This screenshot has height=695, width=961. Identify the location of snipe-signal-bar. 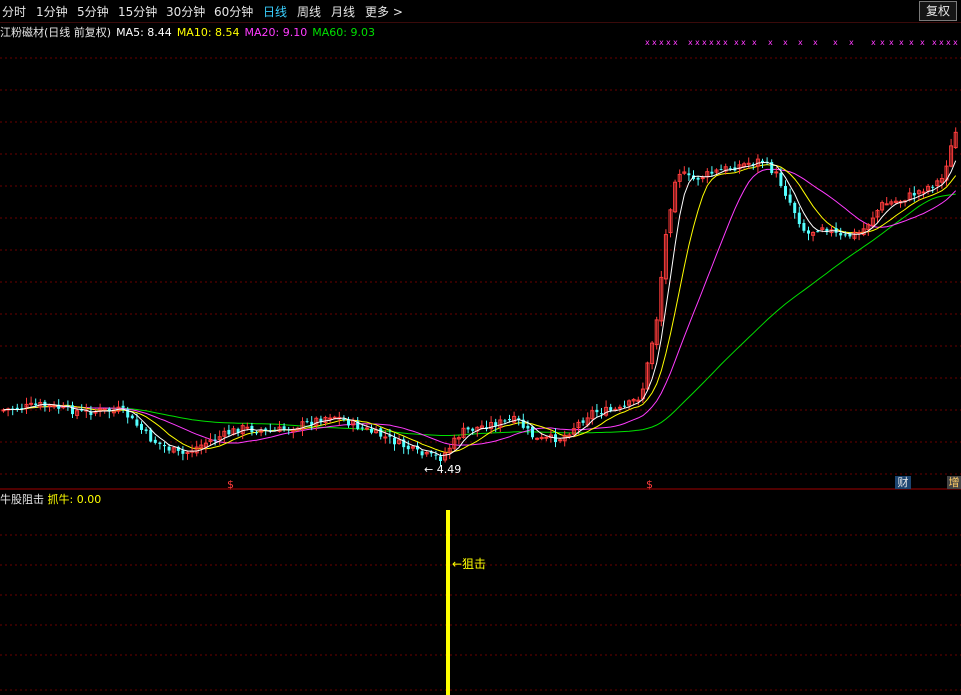
(448, 602).